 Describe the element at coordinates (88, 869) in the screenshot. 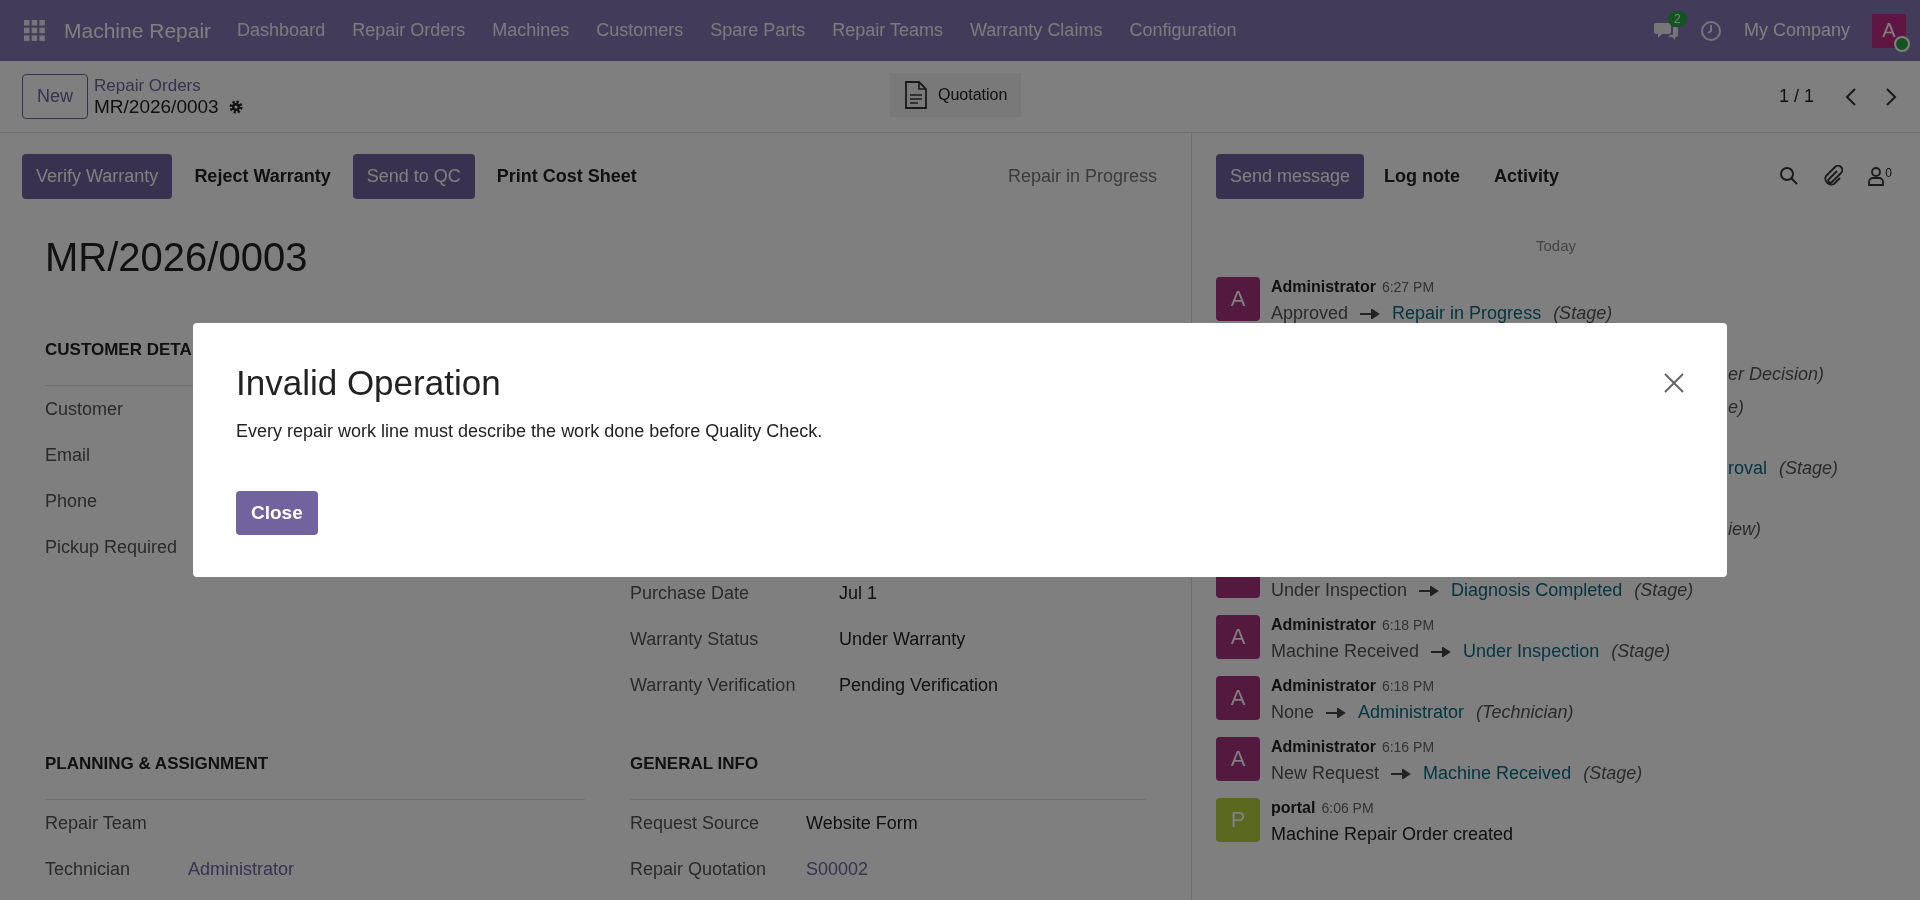

I see `field-label: Technician` at that location.